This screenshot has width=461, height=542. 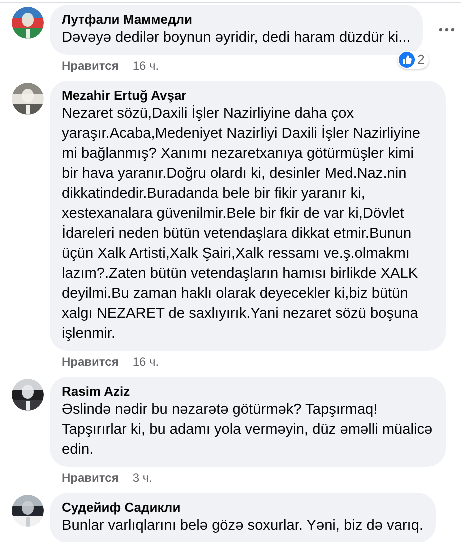 What do you see at coordinates (248, 95) in the screenshot?
I see `author-name: Mezahir Ertuğ Avşar` at bounding box center [248, 95].